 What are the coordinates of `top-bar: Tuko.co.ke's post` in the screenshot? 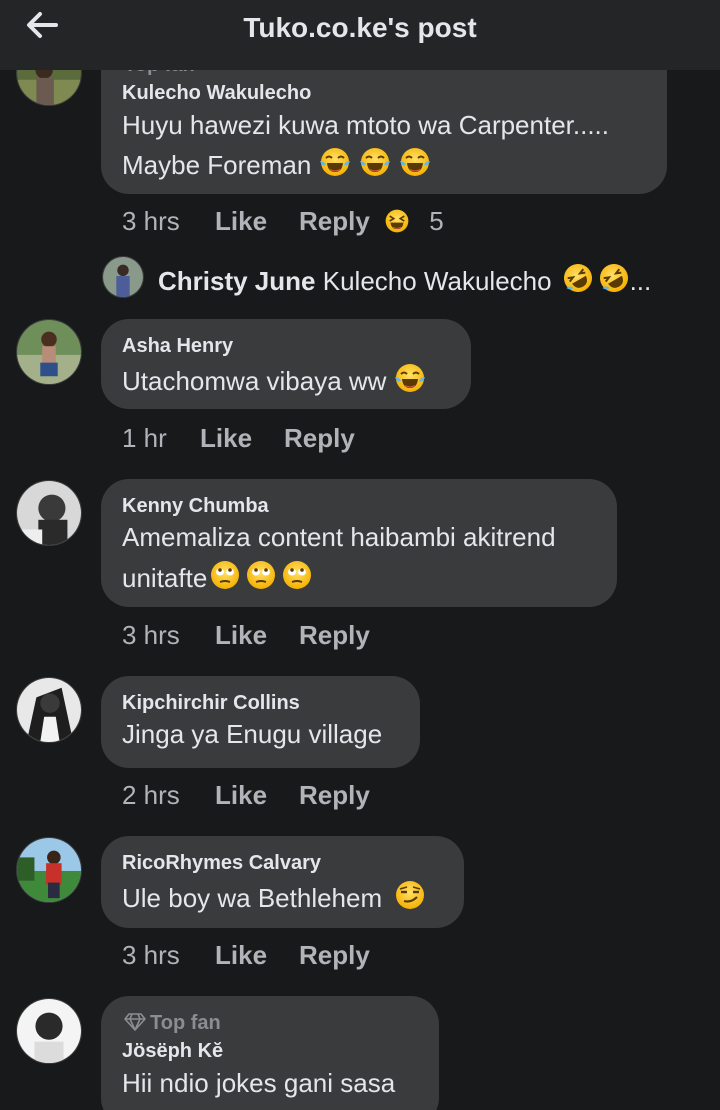 It's located at (360, 35).